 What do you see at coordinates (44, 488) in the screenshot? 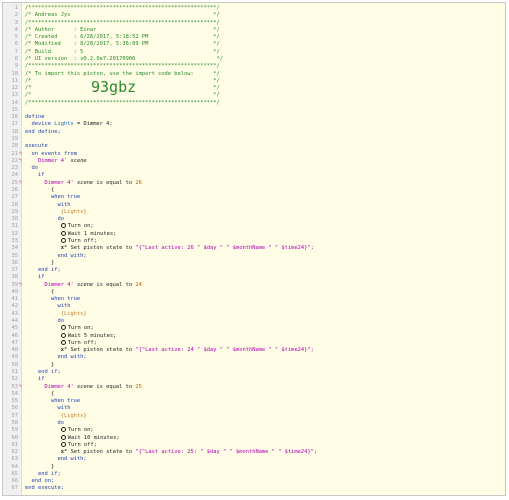
I see `code-text: end execute;` at bounding box center [44, 488].